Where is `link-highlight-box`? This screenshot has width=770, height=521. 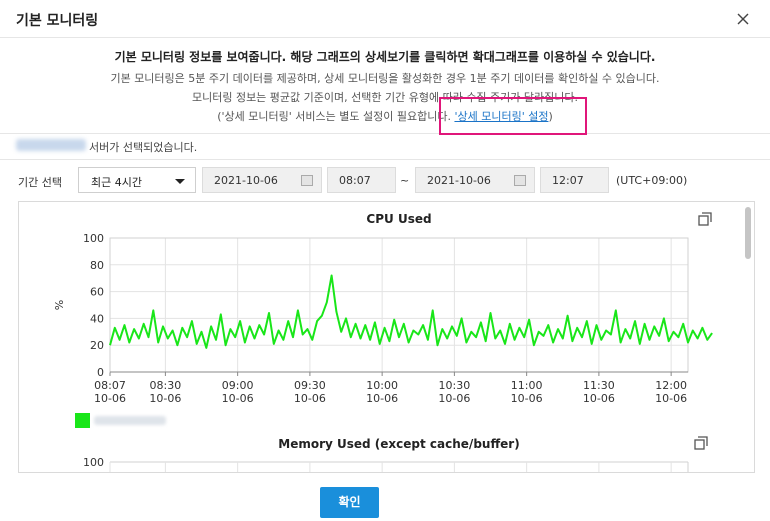 link-highlight-box is located at coordinates (513, 116).